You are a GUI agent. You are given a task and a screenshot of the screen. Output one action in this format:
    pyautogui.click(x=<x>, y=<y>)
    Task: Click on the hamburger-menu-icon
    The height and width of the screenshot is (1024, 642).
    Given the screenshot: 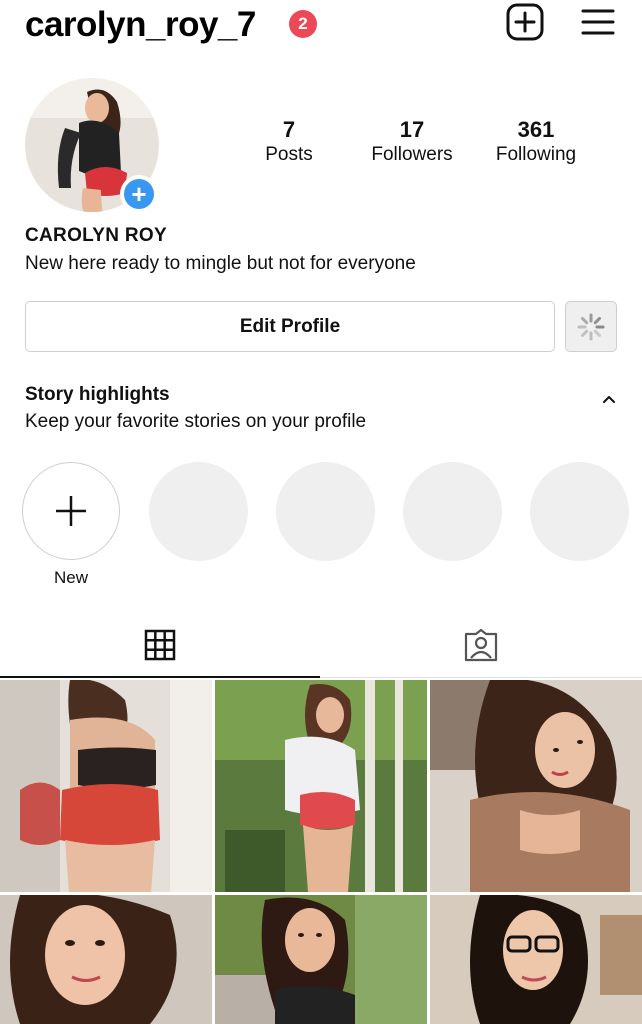 What is the action you would take?
    pyautogui.click(x=598, y=22)
    